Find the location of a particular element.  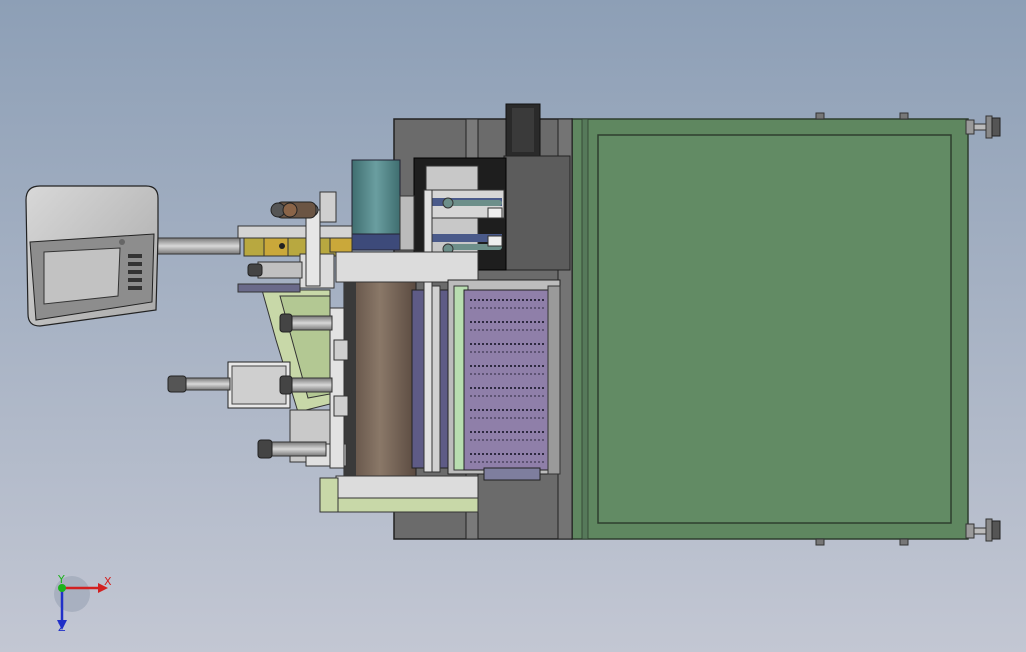

triad-y-label: Y is located at coordinates (61, 579).